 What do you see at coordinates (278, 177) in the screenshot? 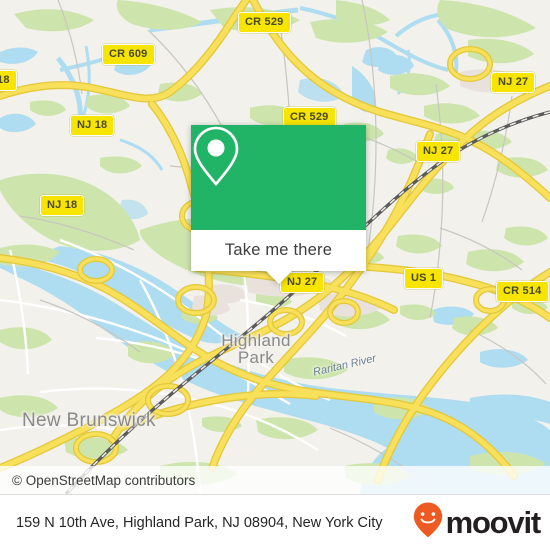
I see `callout-pin-area` at bounding box center [278, 177].